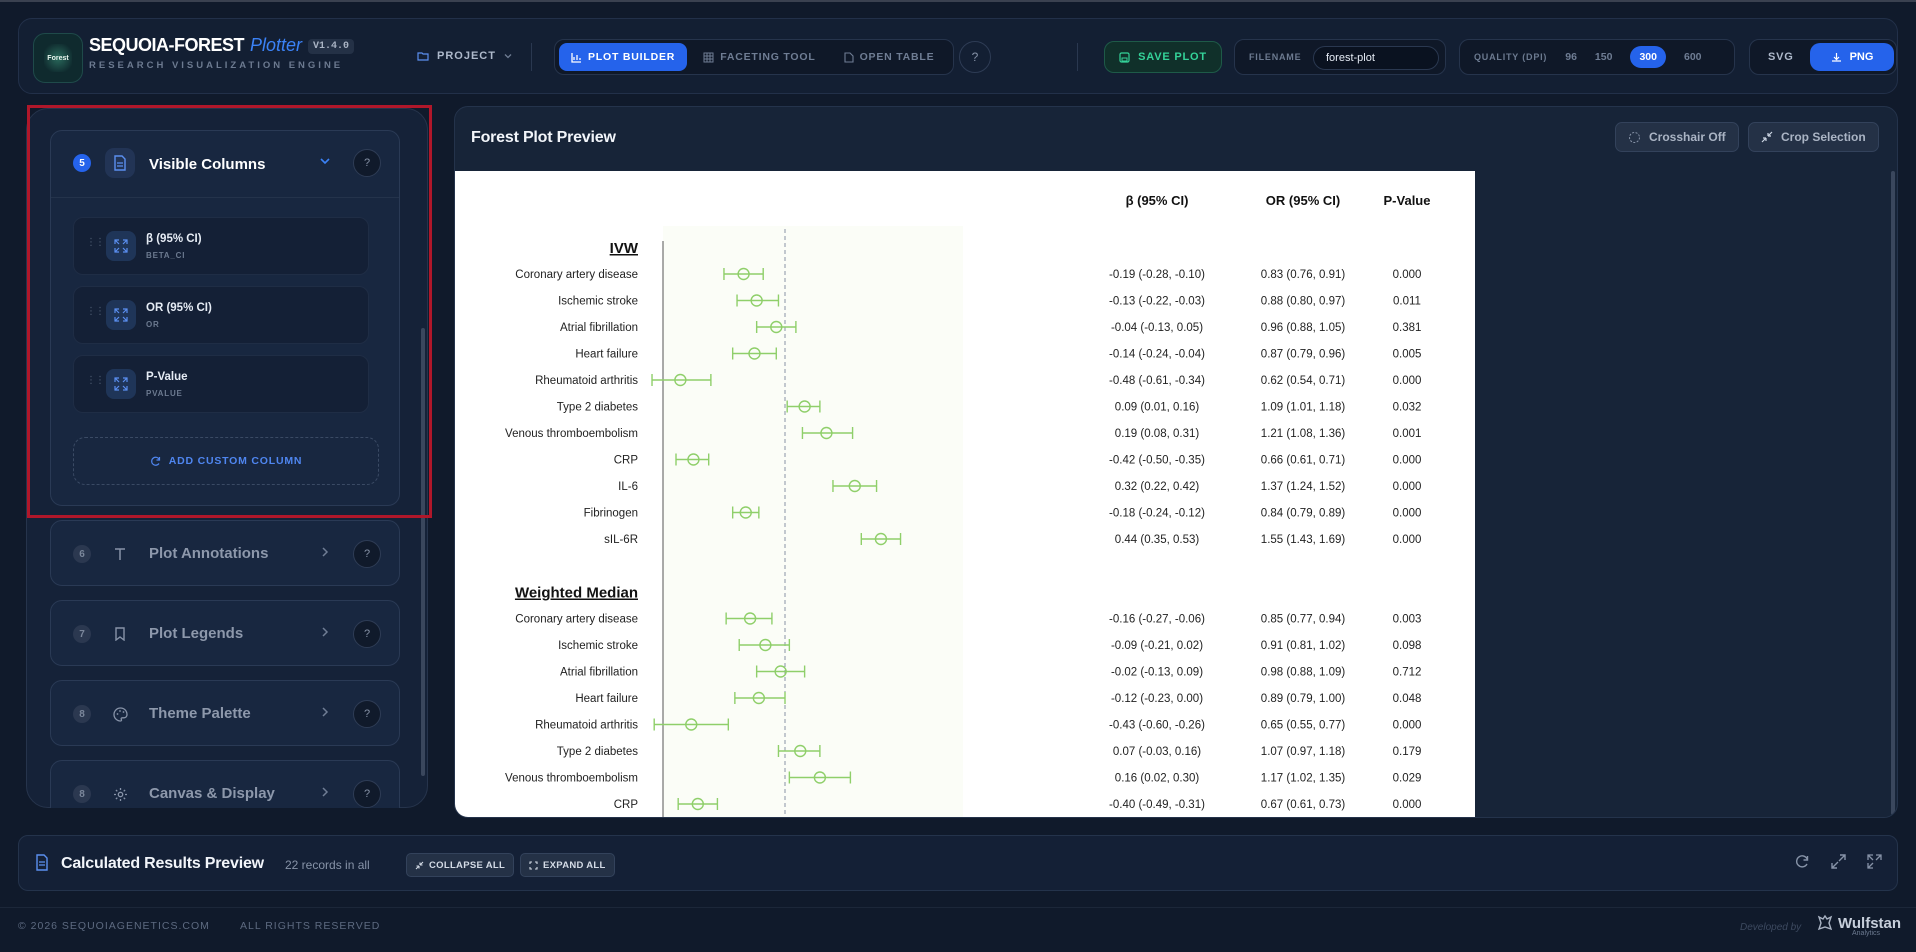  I want to click on app-logo: Forest, so click(58, 58).